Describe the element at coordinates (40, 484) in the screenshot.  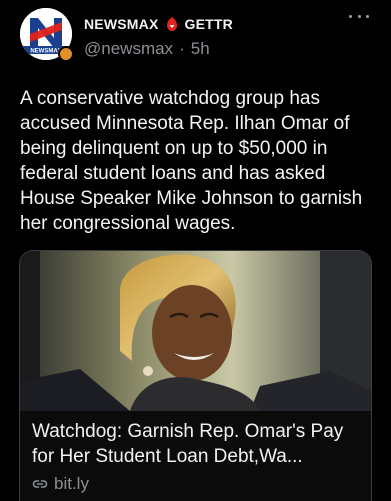
I see `link-icon` at that location.